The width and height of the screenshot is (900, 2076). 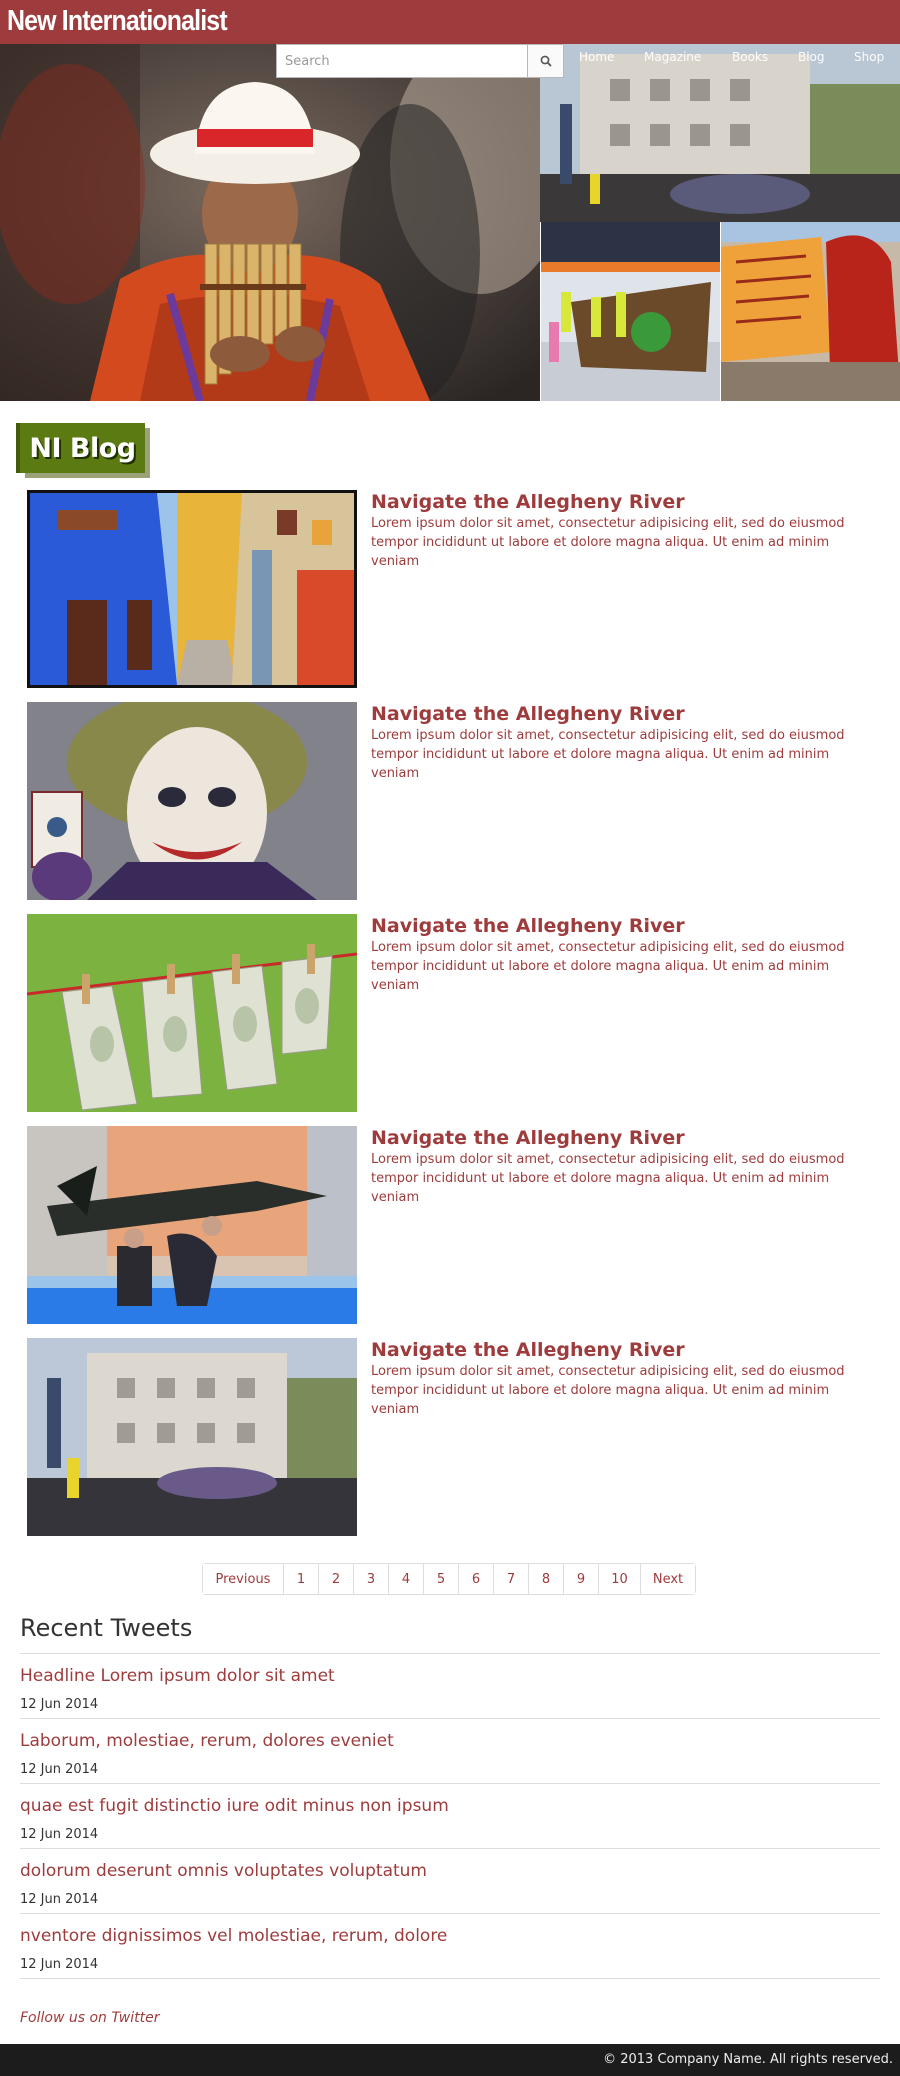 I want to click on blog-badge-label: NI Blog, so click(x=82, y=448).